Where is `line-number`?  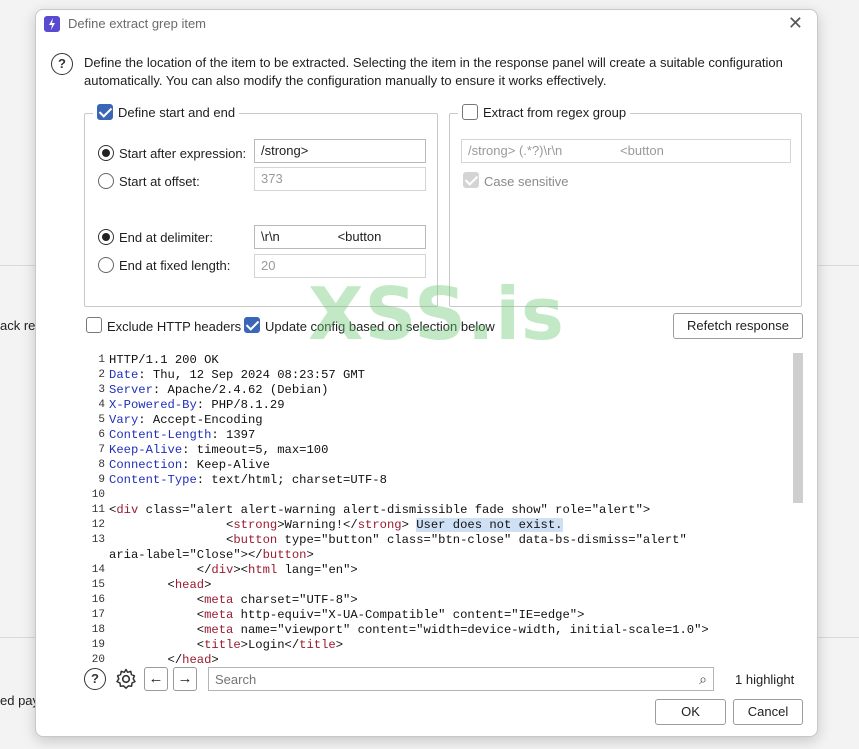
line-number is located at coordinates (96, 555).